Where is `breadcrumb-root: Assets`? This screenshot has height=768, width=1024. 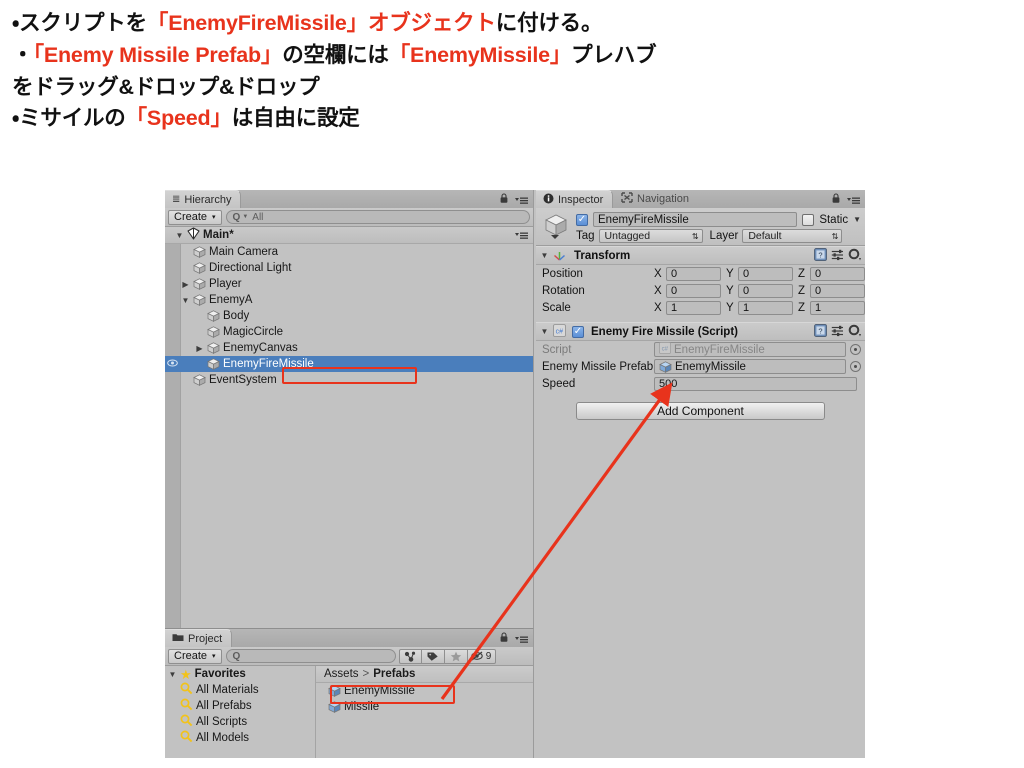 breadcrumb-root: Assets is located at coordinates (341, 674).